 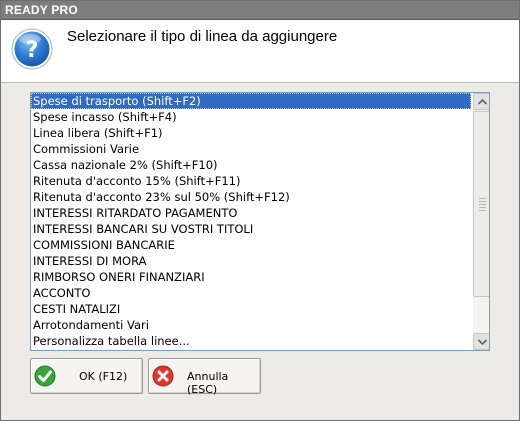 I want to click on list-item: Spese di trasporto (Shift+F2), so click(x=251, y=101).